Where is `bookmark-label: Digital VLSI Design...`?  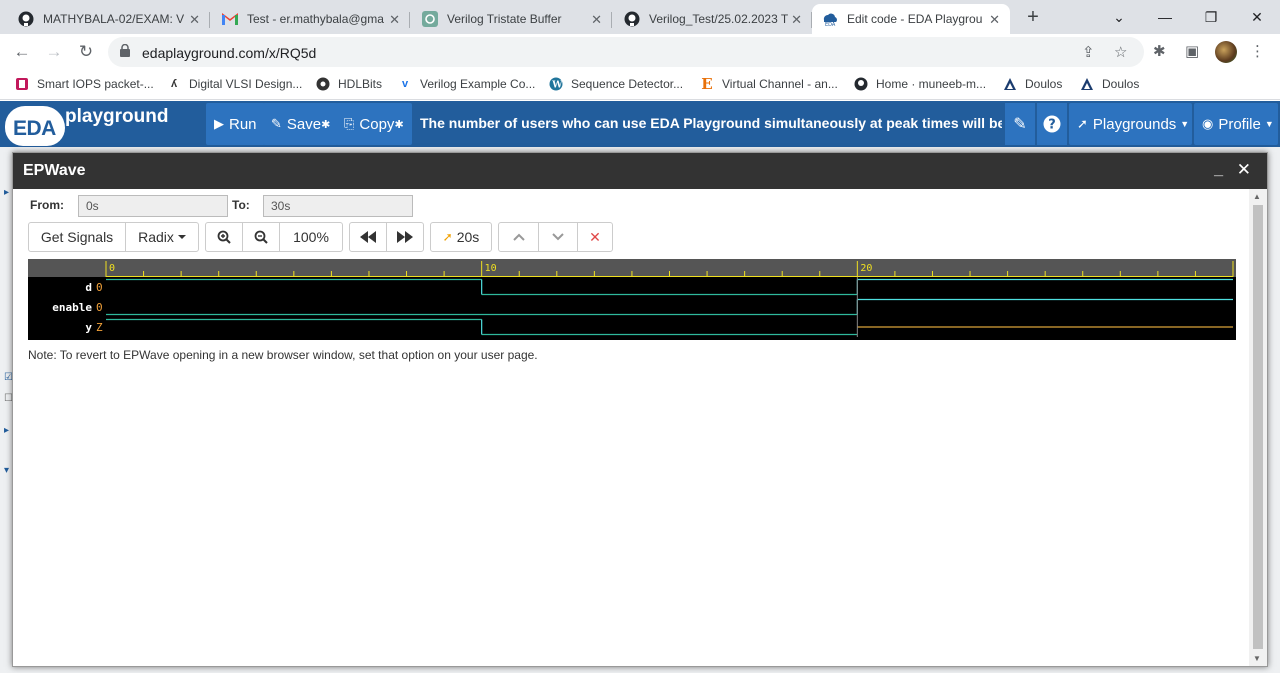 bookmark-label: Digital VLSI Design... is located at coordinates (246, 84).